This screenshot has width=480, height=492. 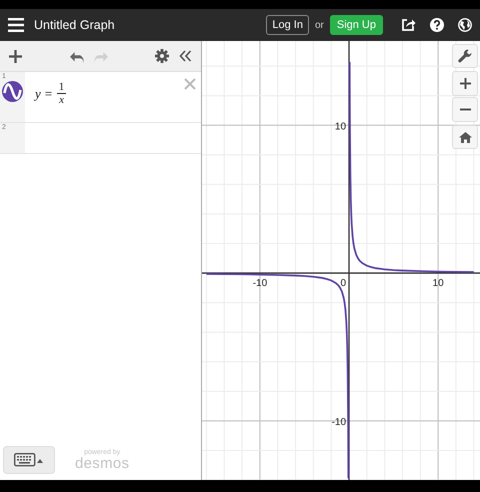 What do you see at coordinates (12, 91) in the screenshot?
I see `wave-icon` at bounding box center [12, 91].